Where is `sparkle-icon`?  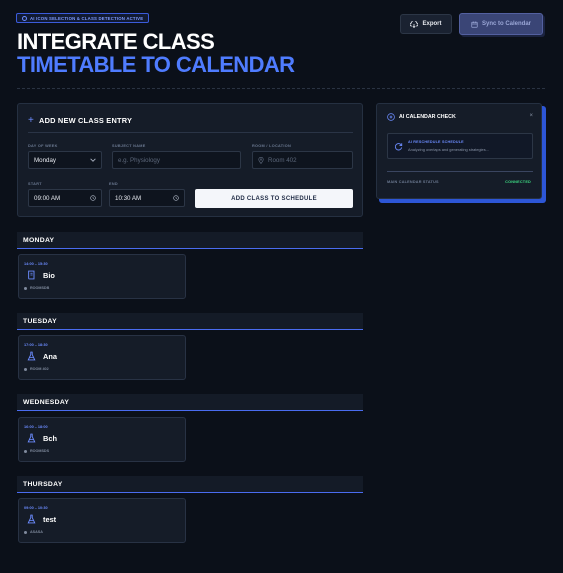
sparkle-icon is located at coordinates (391, 117).